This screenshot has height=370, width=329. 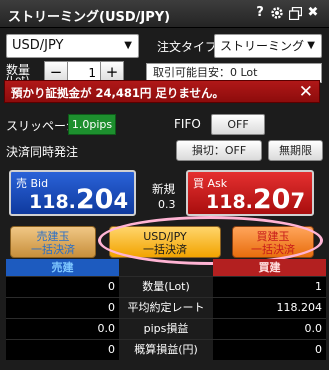 What do you see at coordinates (89, 17) in the screenshot?
I see `window-title: ストリーミング(USD/JPY)` at bounding box center [89, 17].